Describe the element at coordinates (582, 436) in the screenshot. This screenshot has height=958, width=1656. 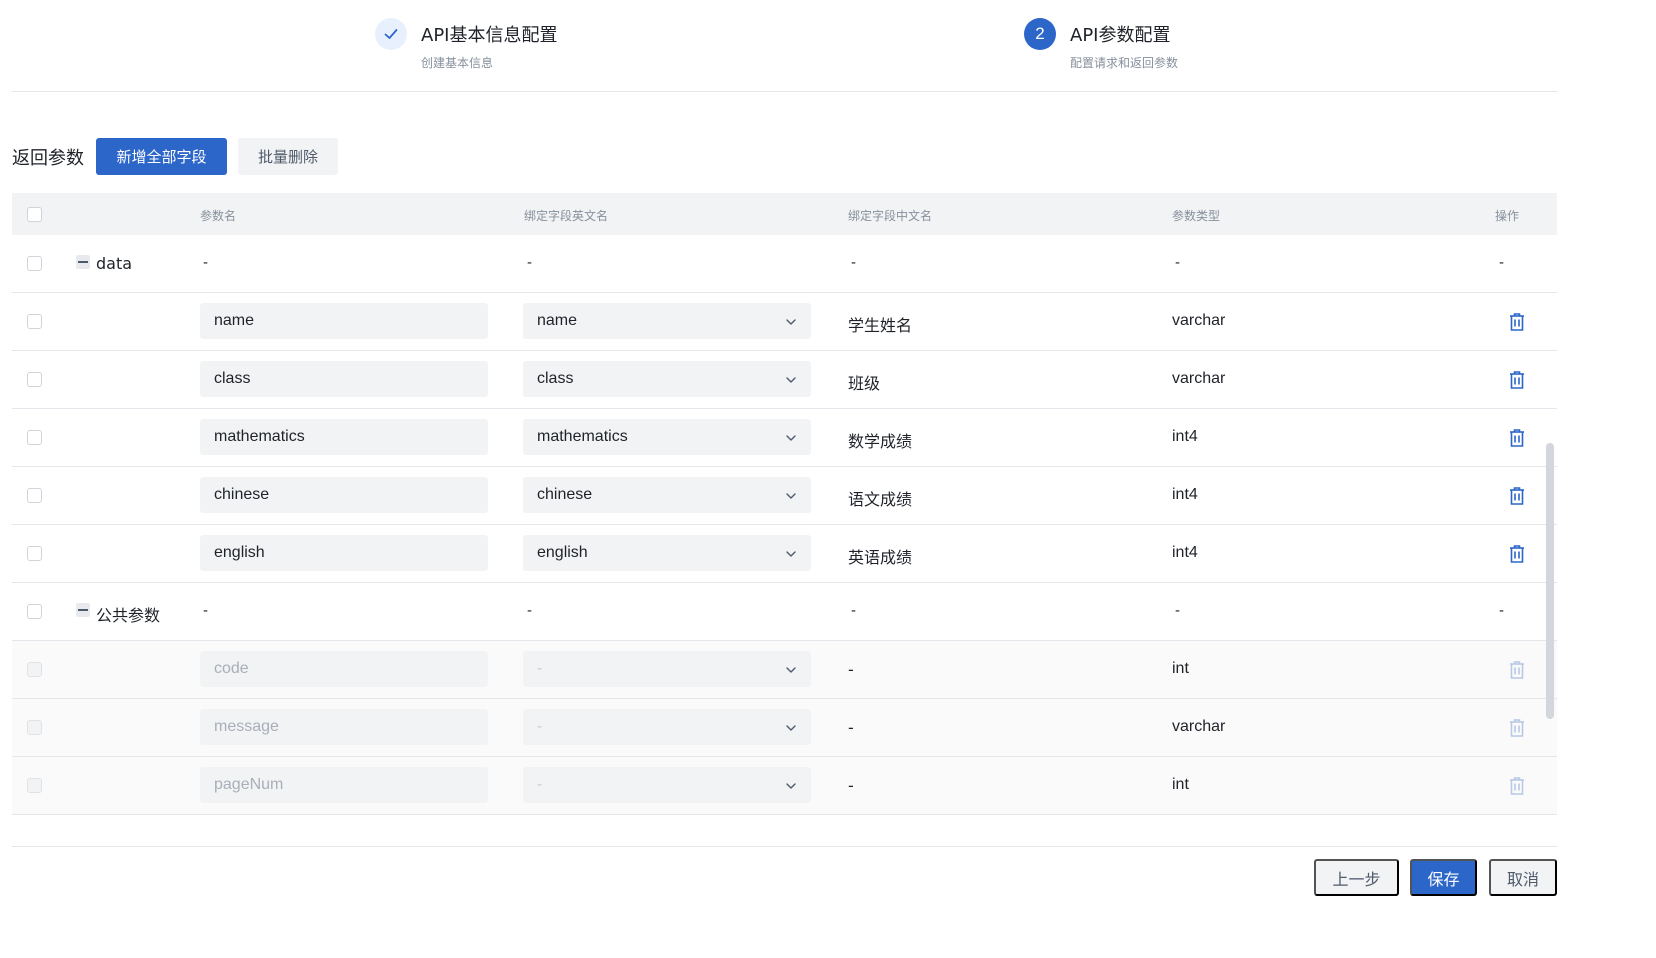
I see `bind-field-value: mathematics` at that location.